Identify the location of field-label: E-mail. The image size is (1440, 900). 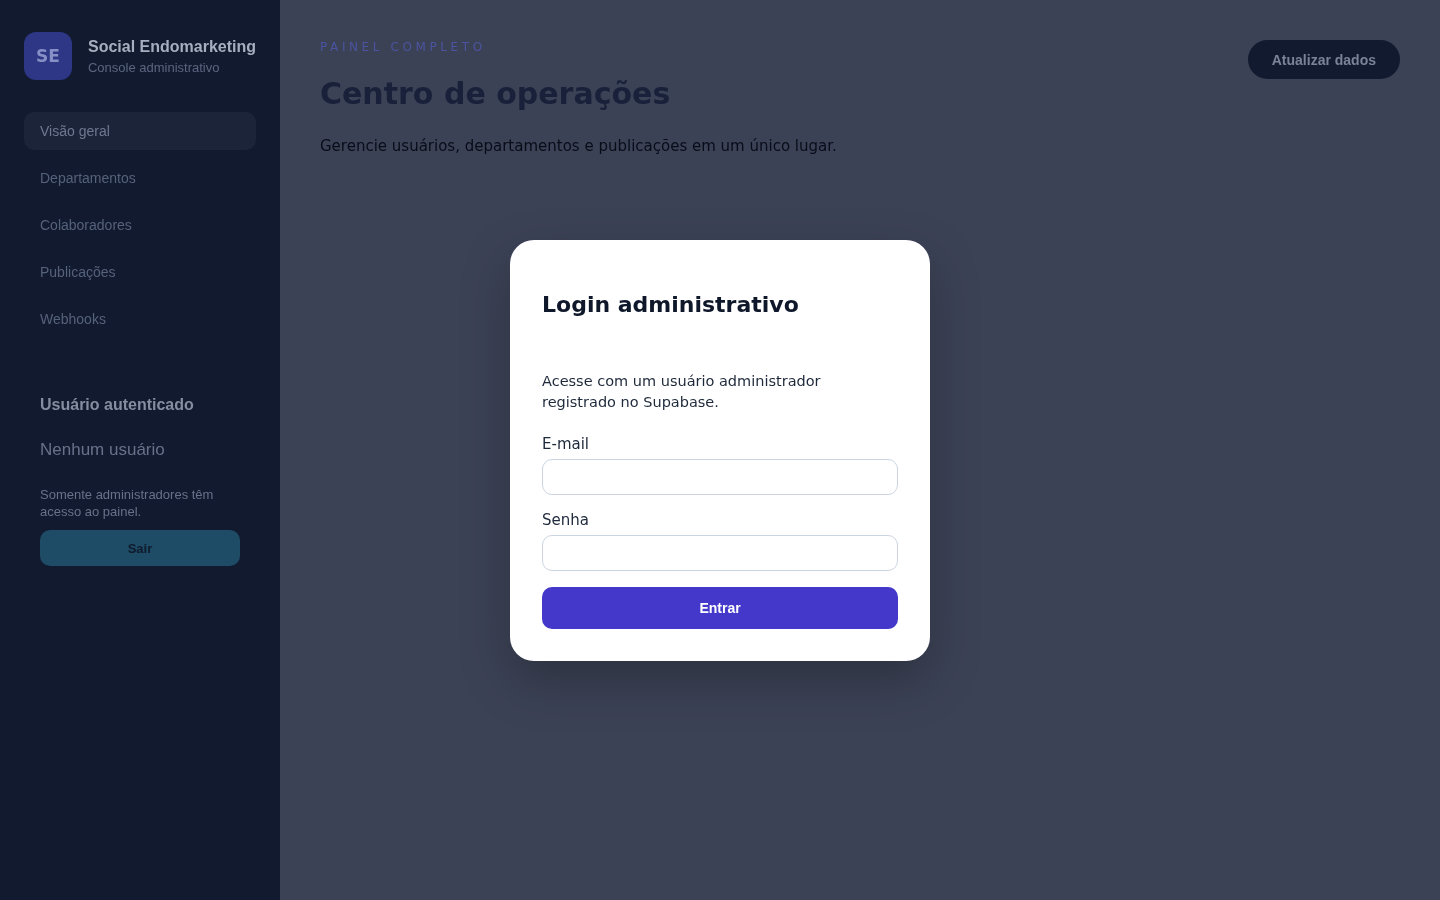
(566, 443).